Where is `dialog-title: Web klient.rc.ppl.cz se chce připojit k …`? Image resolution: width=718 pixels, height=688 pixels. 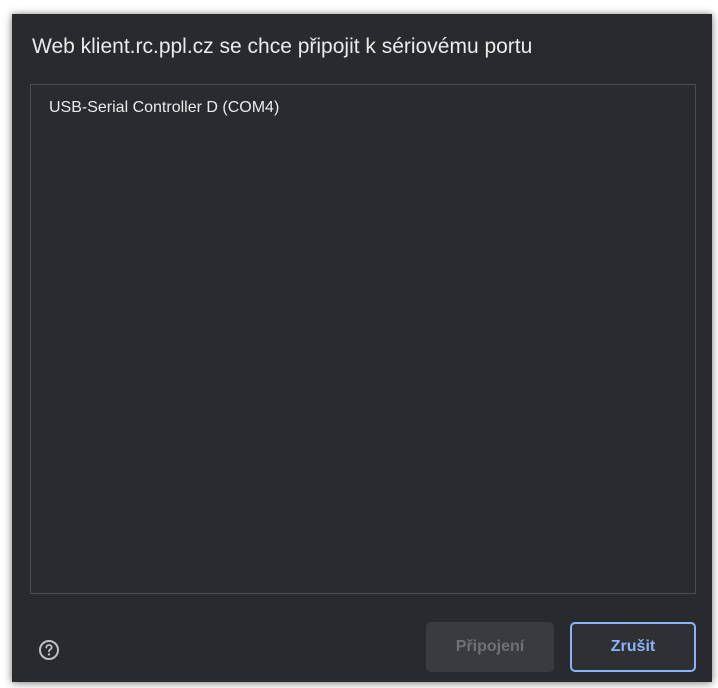
dialog-title: Web klient.rc.ppl.cz se chce připojit k … is located at coordinates (282, 46).